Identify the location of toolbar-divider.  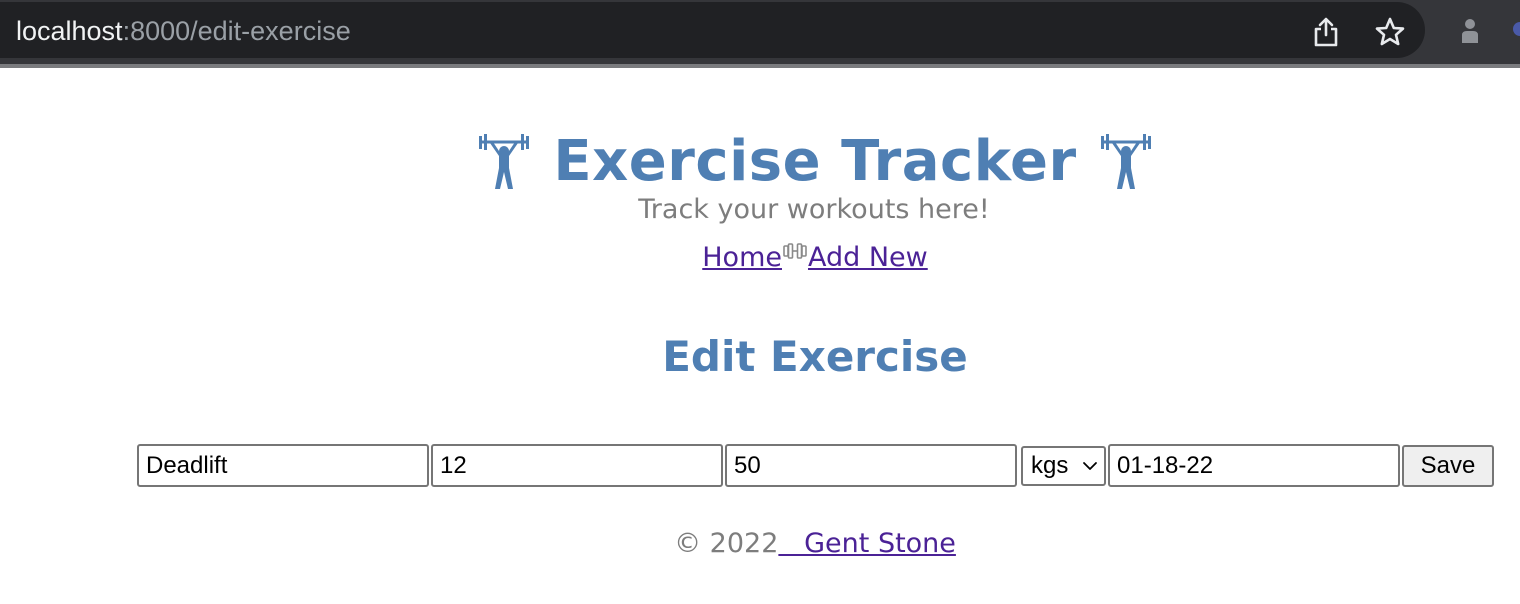
(760, 66).